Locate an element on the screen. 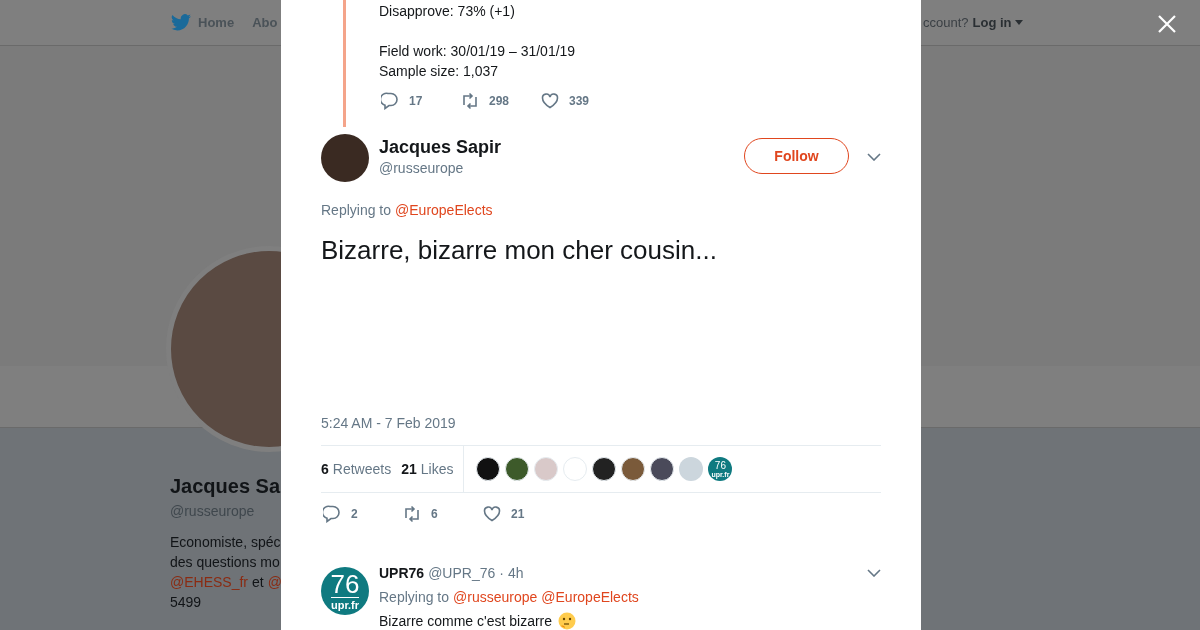 The image size is (1200, 630). thinking-face-icon is located at coordinates (567, 621).